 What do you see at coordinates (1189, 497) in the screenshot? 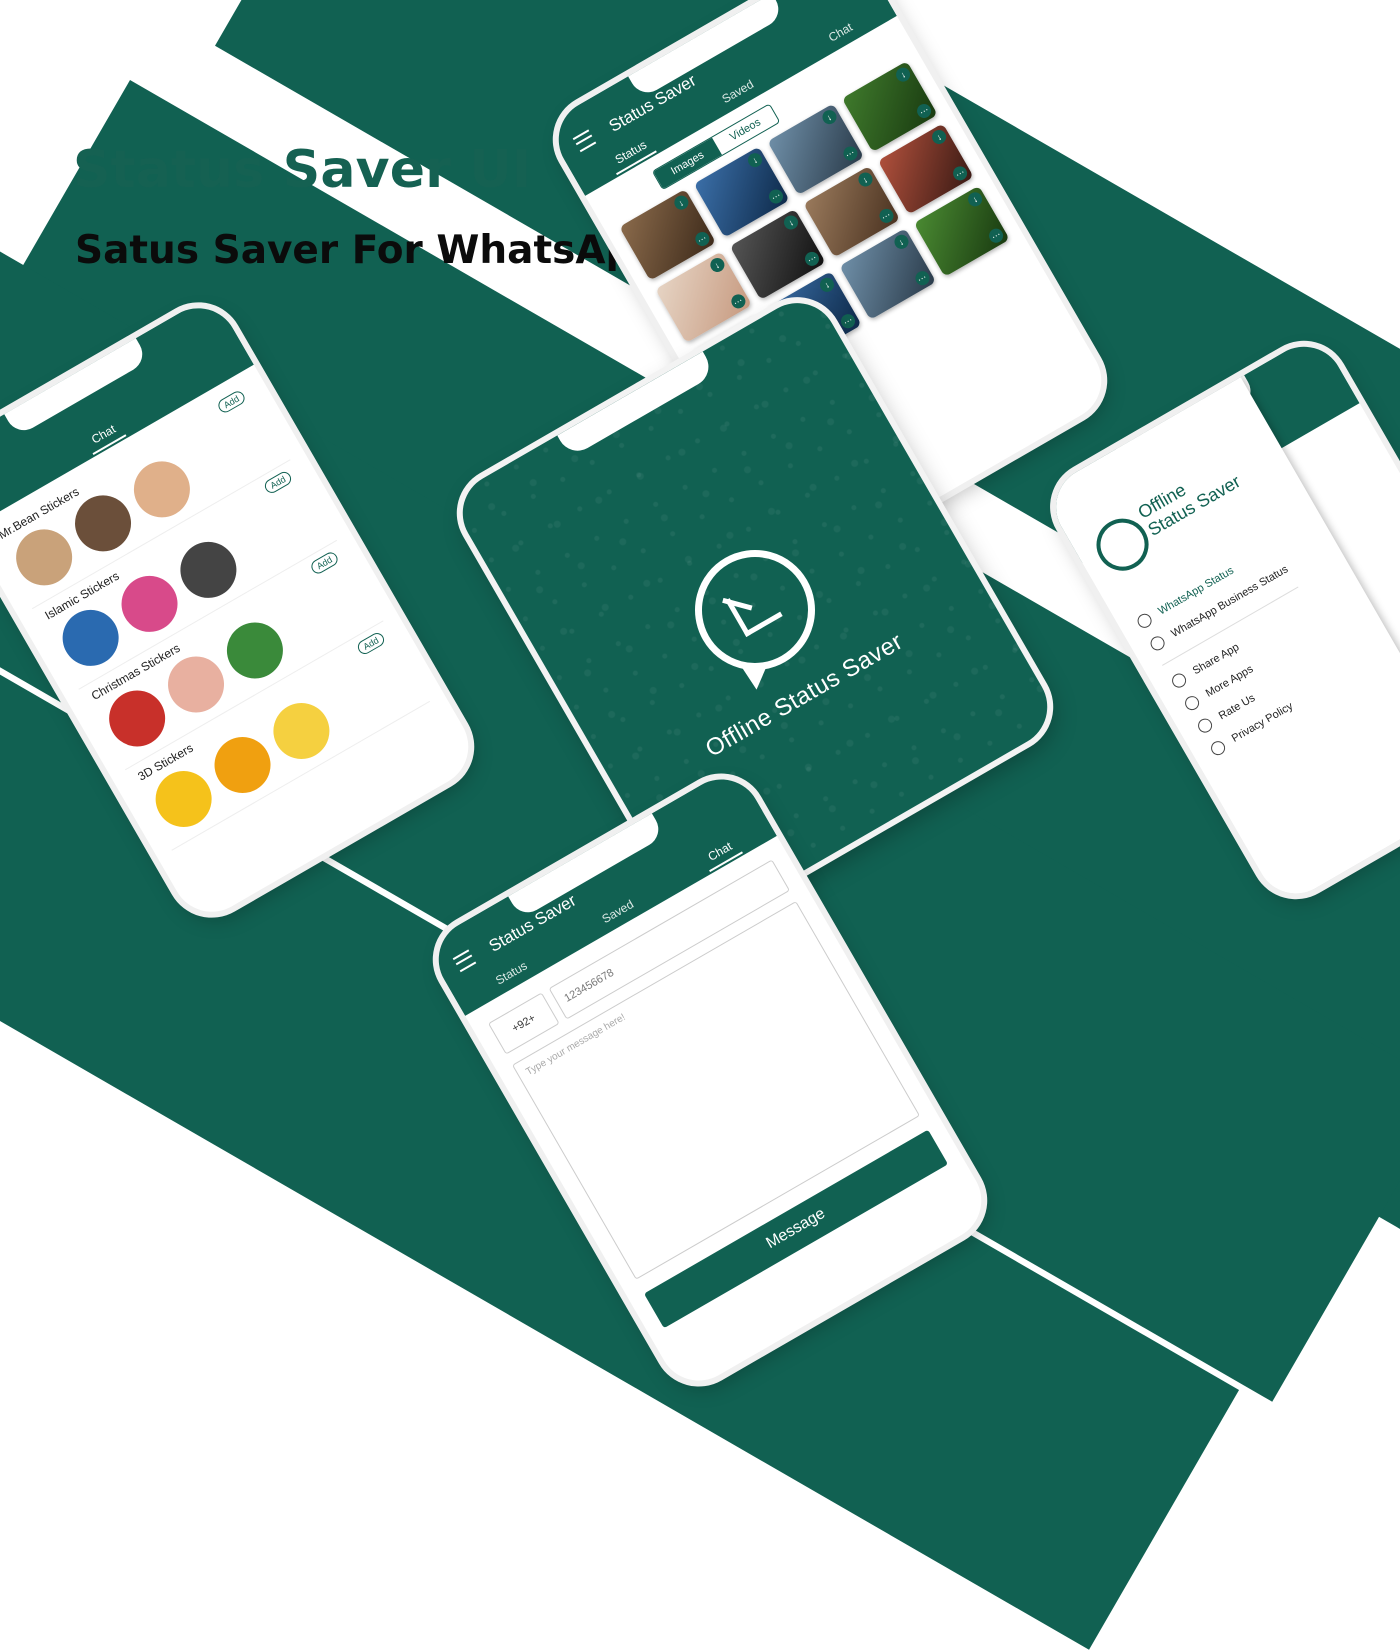
I see `drawer-brand: Offline Status Saver` at bounding box center [1189, 497].